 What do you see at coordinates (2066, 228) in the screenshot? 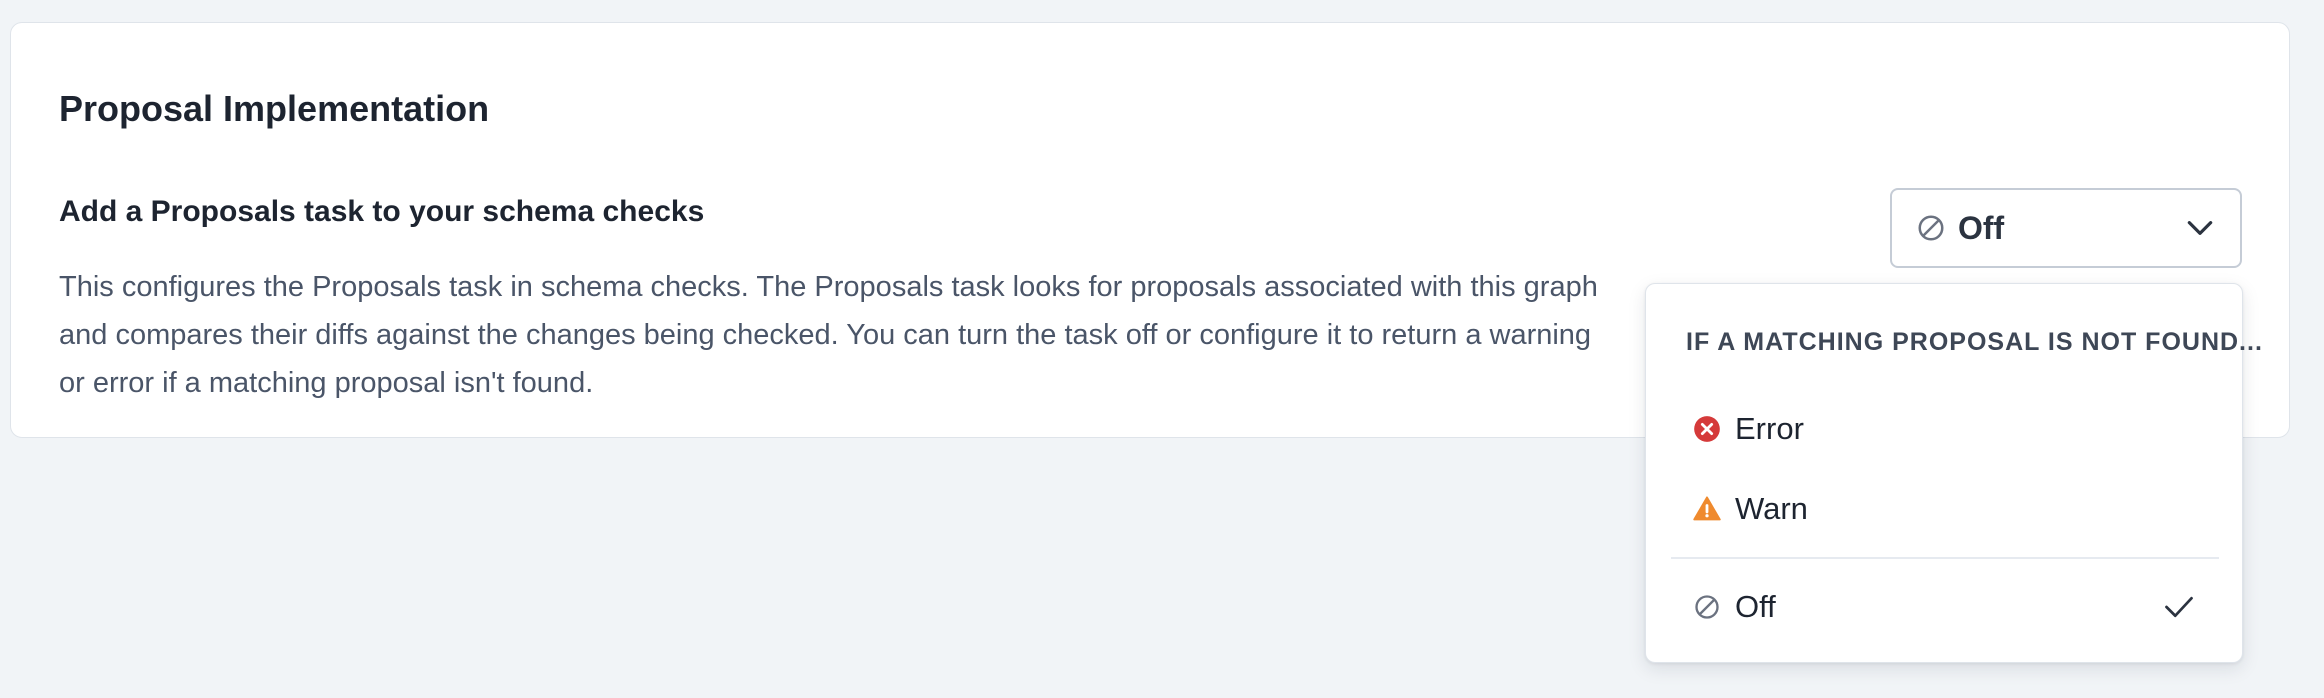
I see `proposal-check-select: Off` at bounding box center [2066, 228].